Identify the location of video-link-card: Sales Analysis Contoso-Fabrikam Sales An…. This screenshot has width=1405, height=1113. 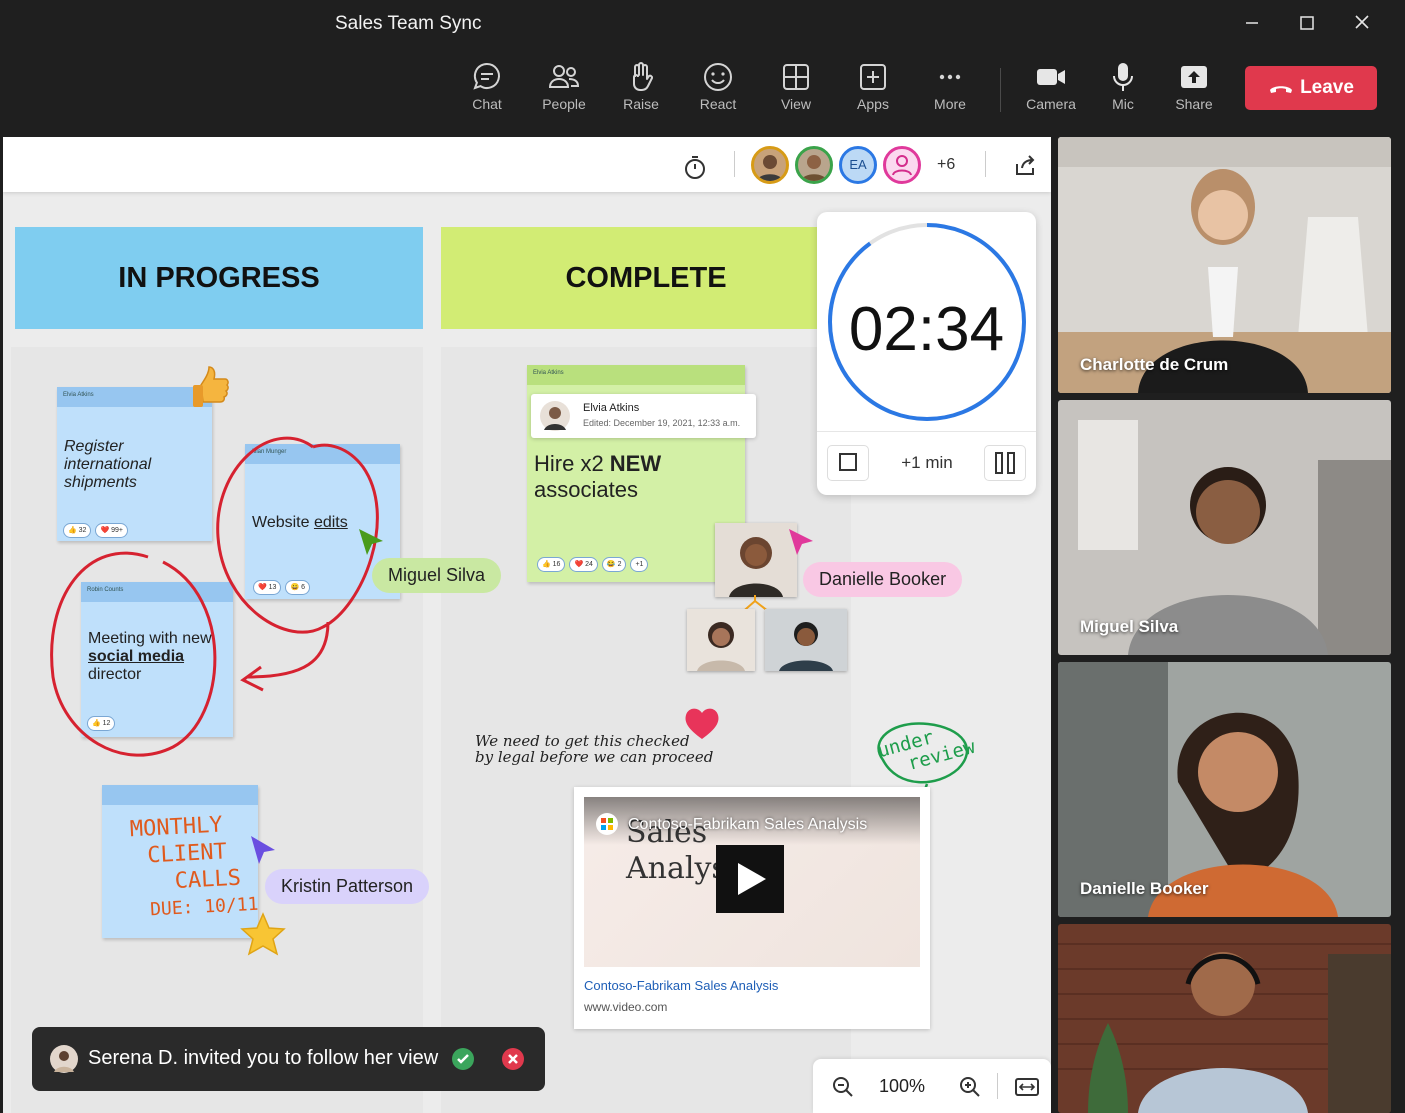
(752, 908).